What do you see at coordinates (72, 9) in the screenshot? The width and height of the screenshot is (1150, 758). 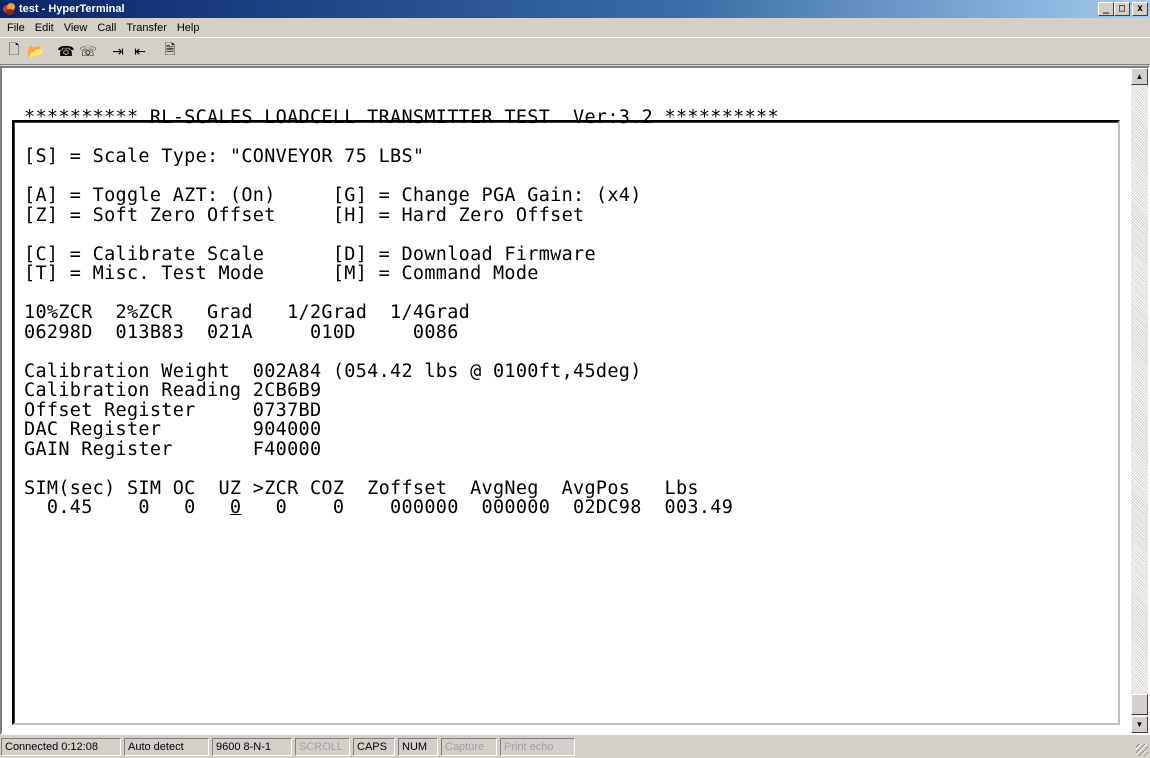 I see `window-title: test - HyperTerminal` at bounding box center [72, 9].